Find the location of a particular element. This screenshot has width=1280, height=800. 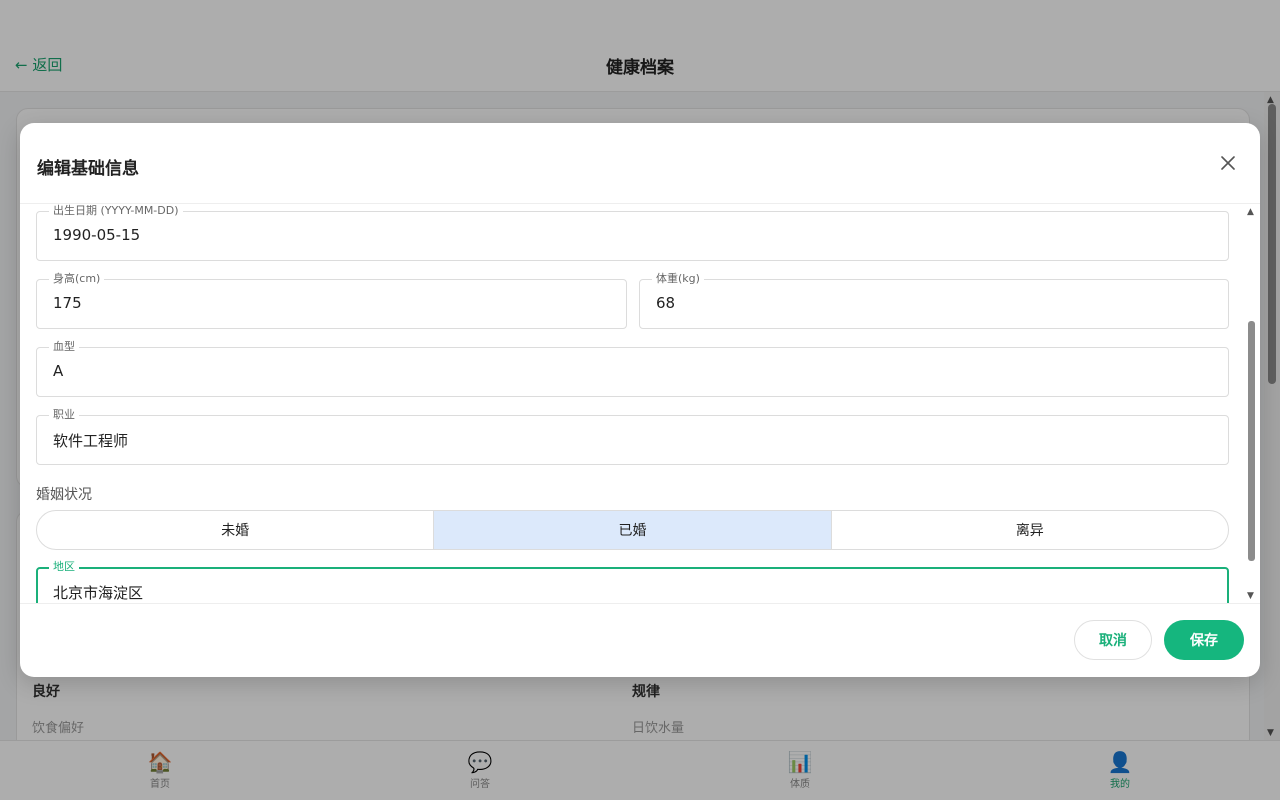

weight-field: 体重(kg) 68 is located at coordinates (934, 300).